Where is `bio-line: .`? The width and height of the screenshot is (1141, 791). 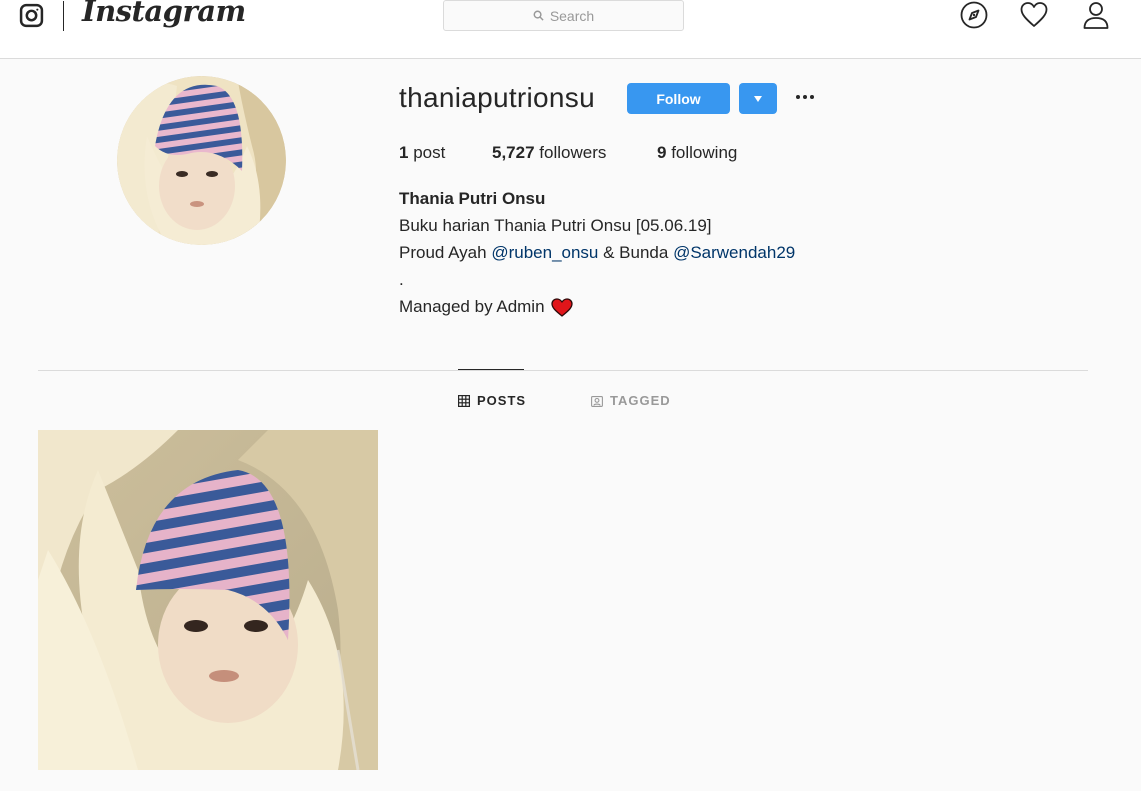 bio-line: . is located at coordinates (401, 279).